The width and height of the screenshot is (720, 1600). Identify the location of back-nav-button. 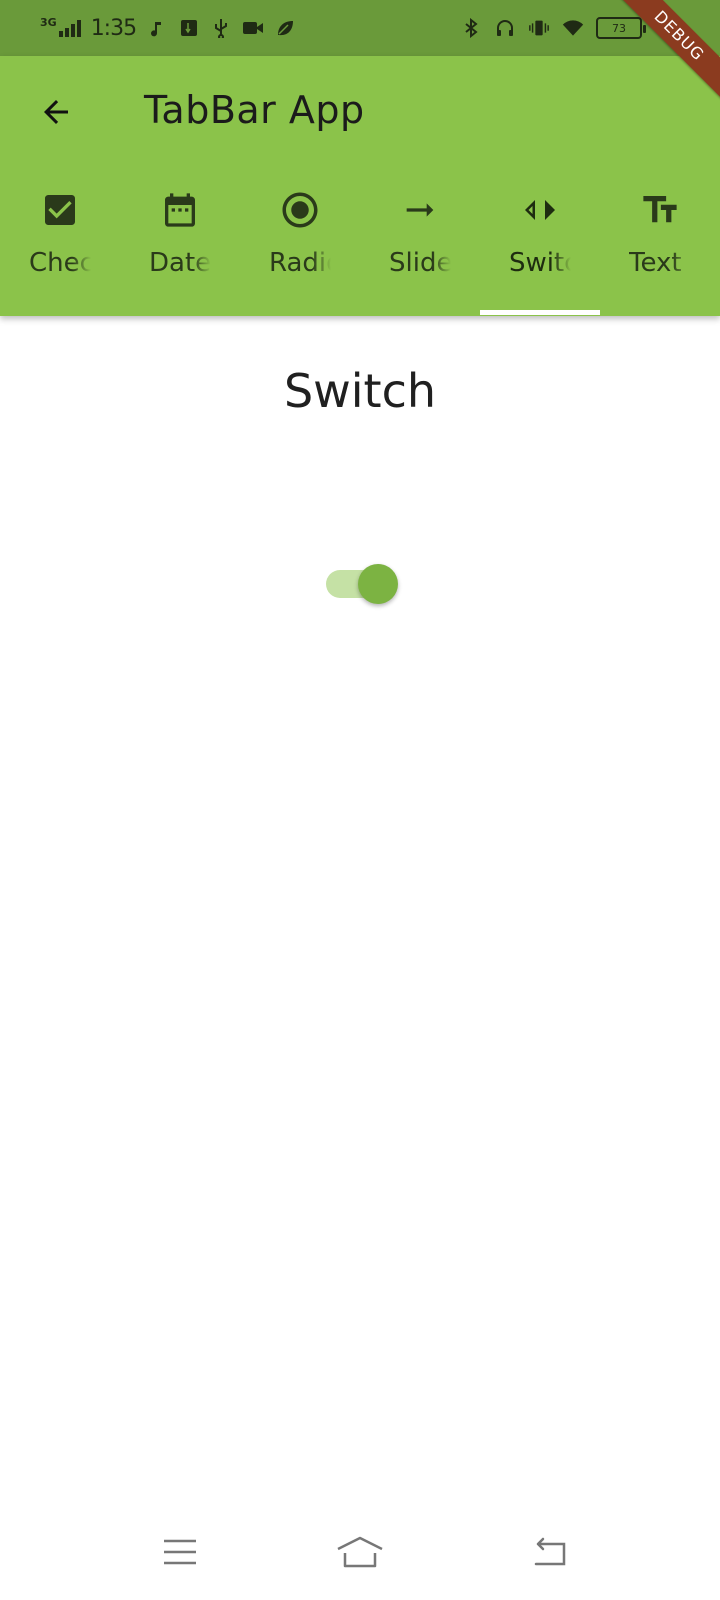
(550, 1552).